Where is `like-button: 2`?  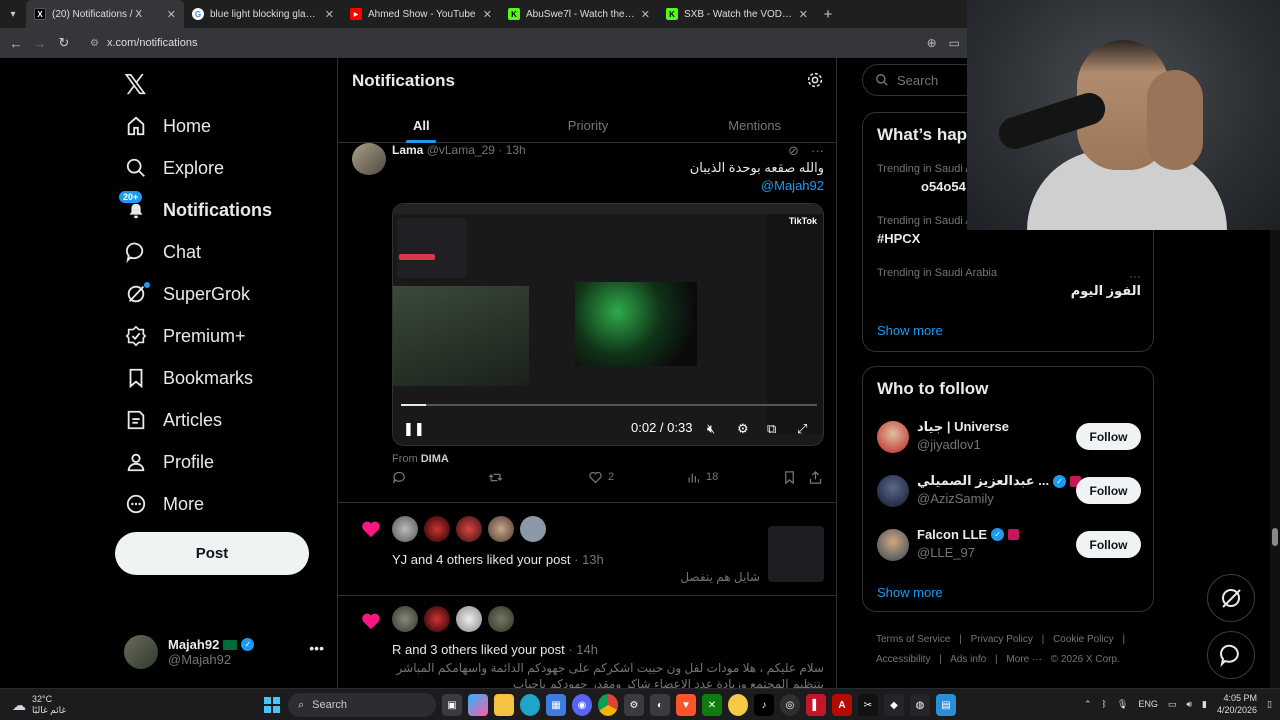
like-button: 2 is located at coordinates (601, 477).